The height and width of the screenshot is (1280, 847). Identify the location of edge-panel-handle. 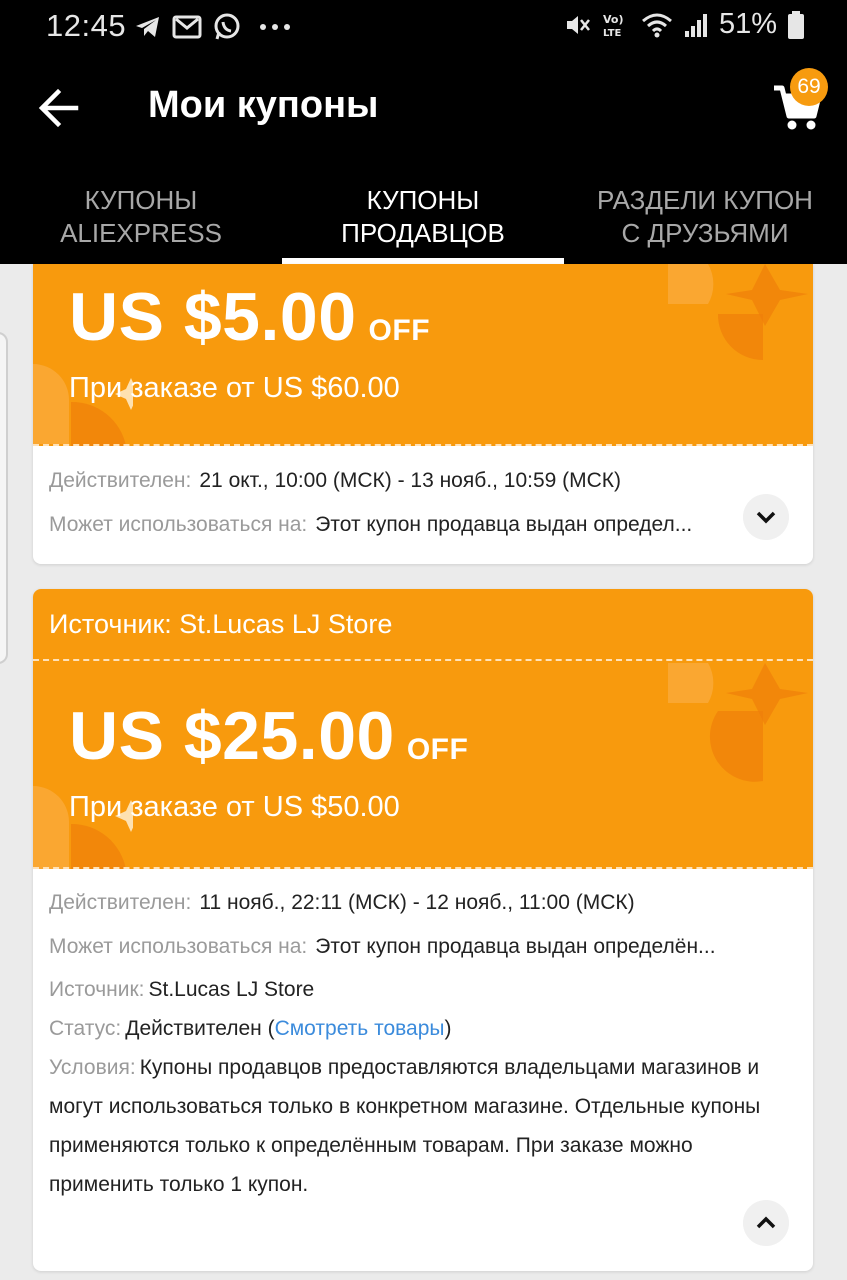
(4, 498).